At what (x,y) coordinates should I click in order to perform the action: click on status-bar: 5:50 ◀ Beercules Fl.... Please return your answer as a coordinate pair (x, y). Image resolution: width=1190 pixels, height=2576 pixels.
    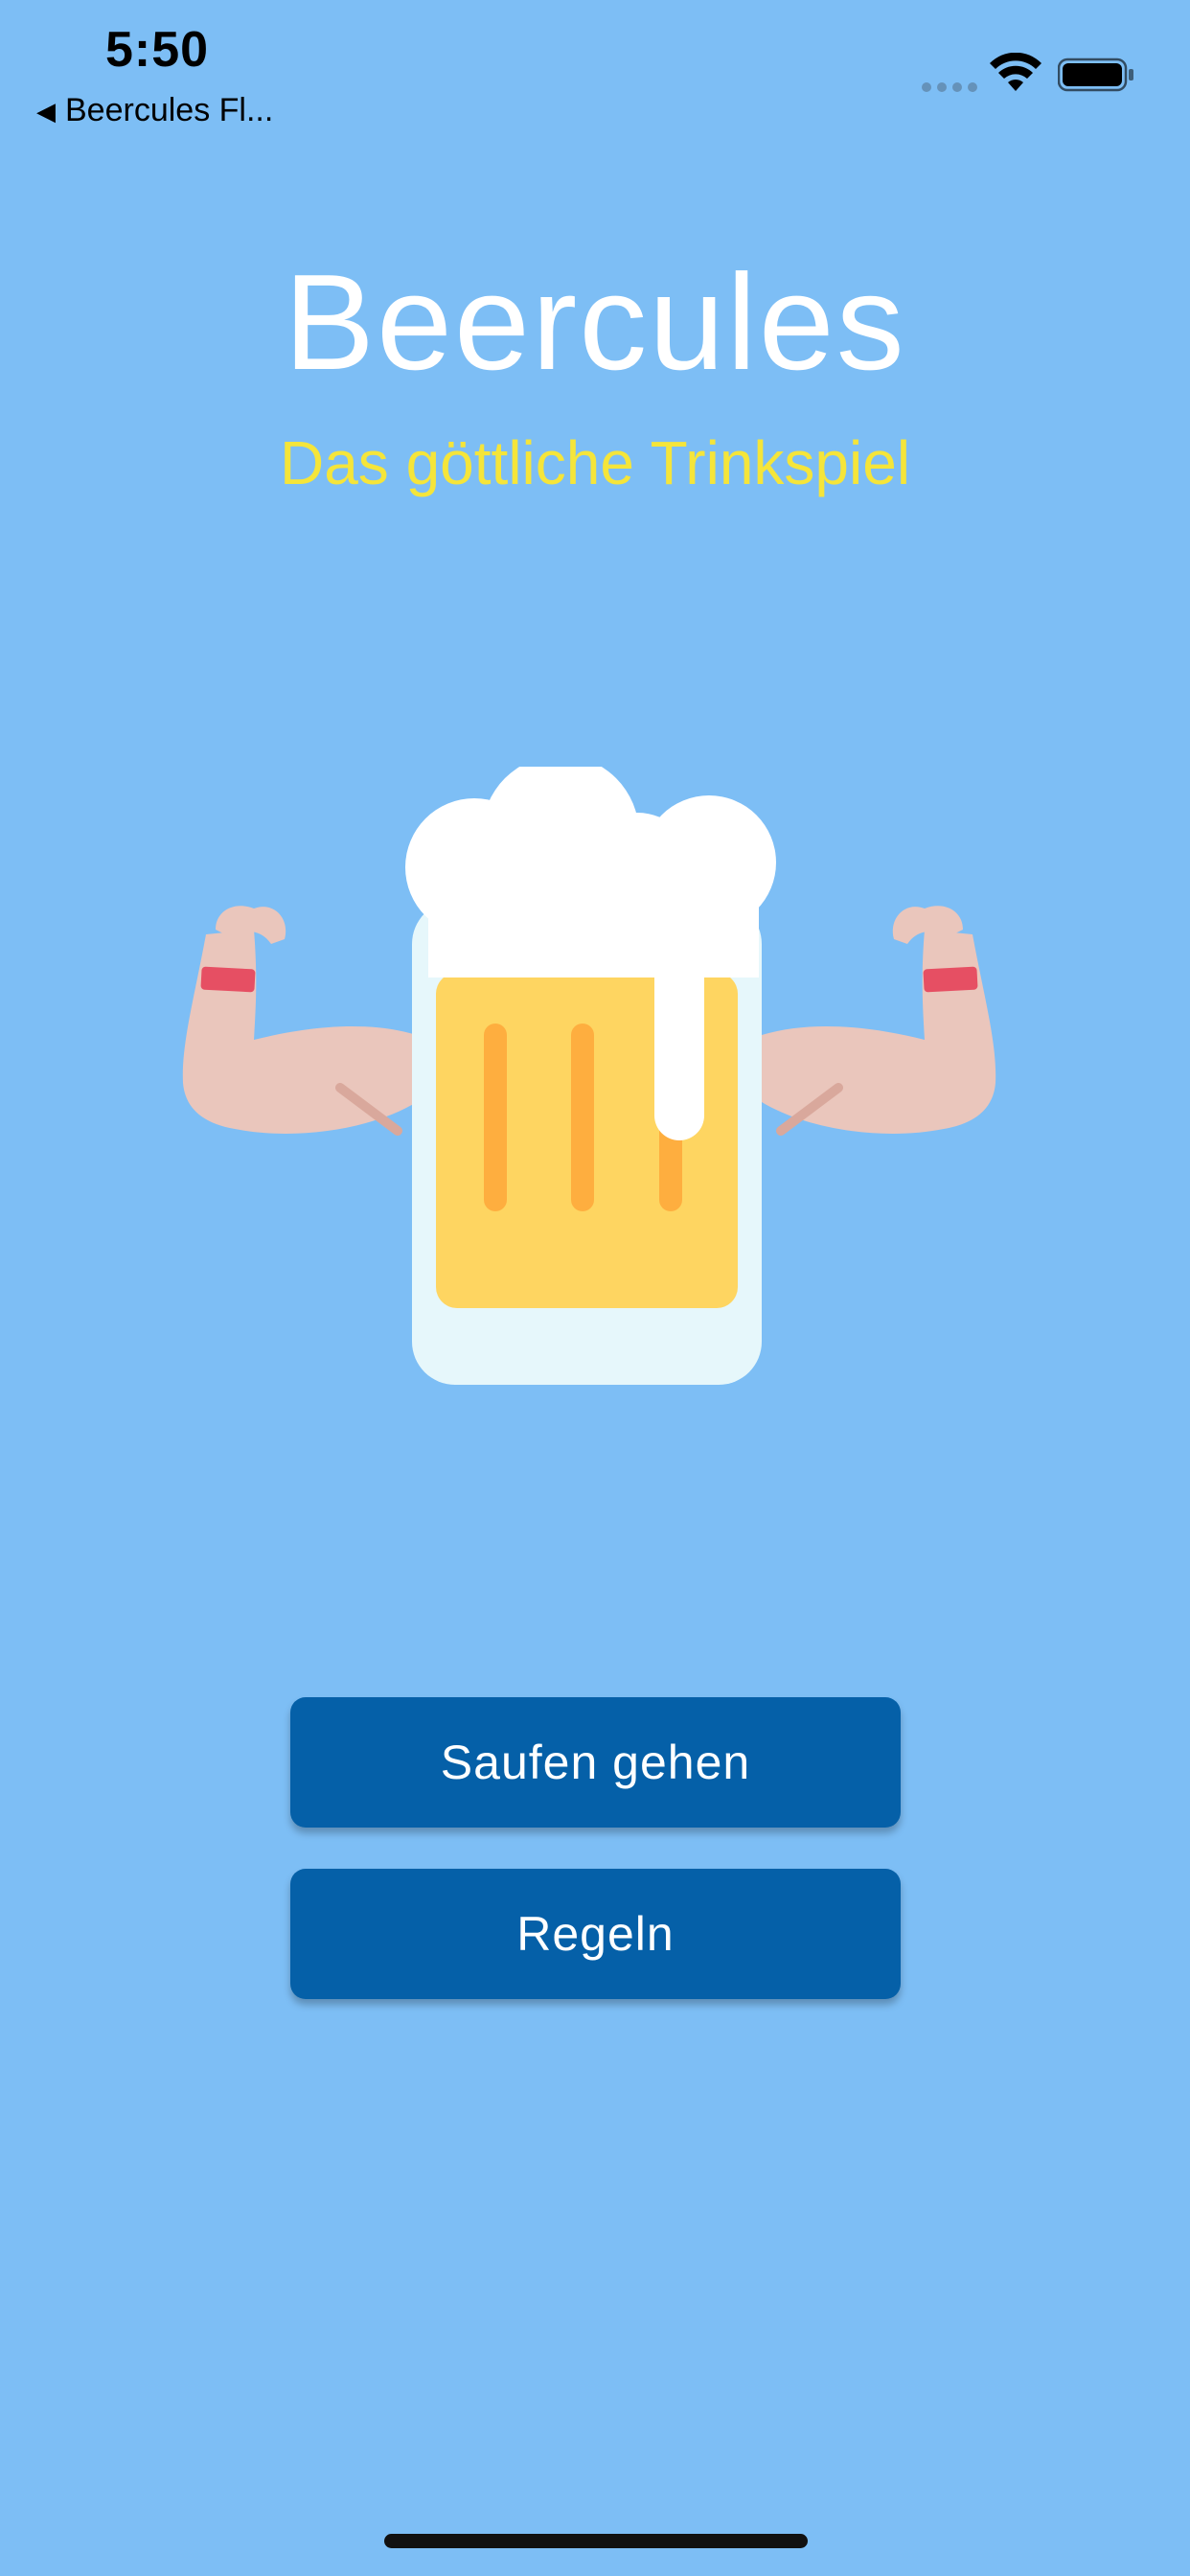
    Looking at the image, I should click on (595, 72).